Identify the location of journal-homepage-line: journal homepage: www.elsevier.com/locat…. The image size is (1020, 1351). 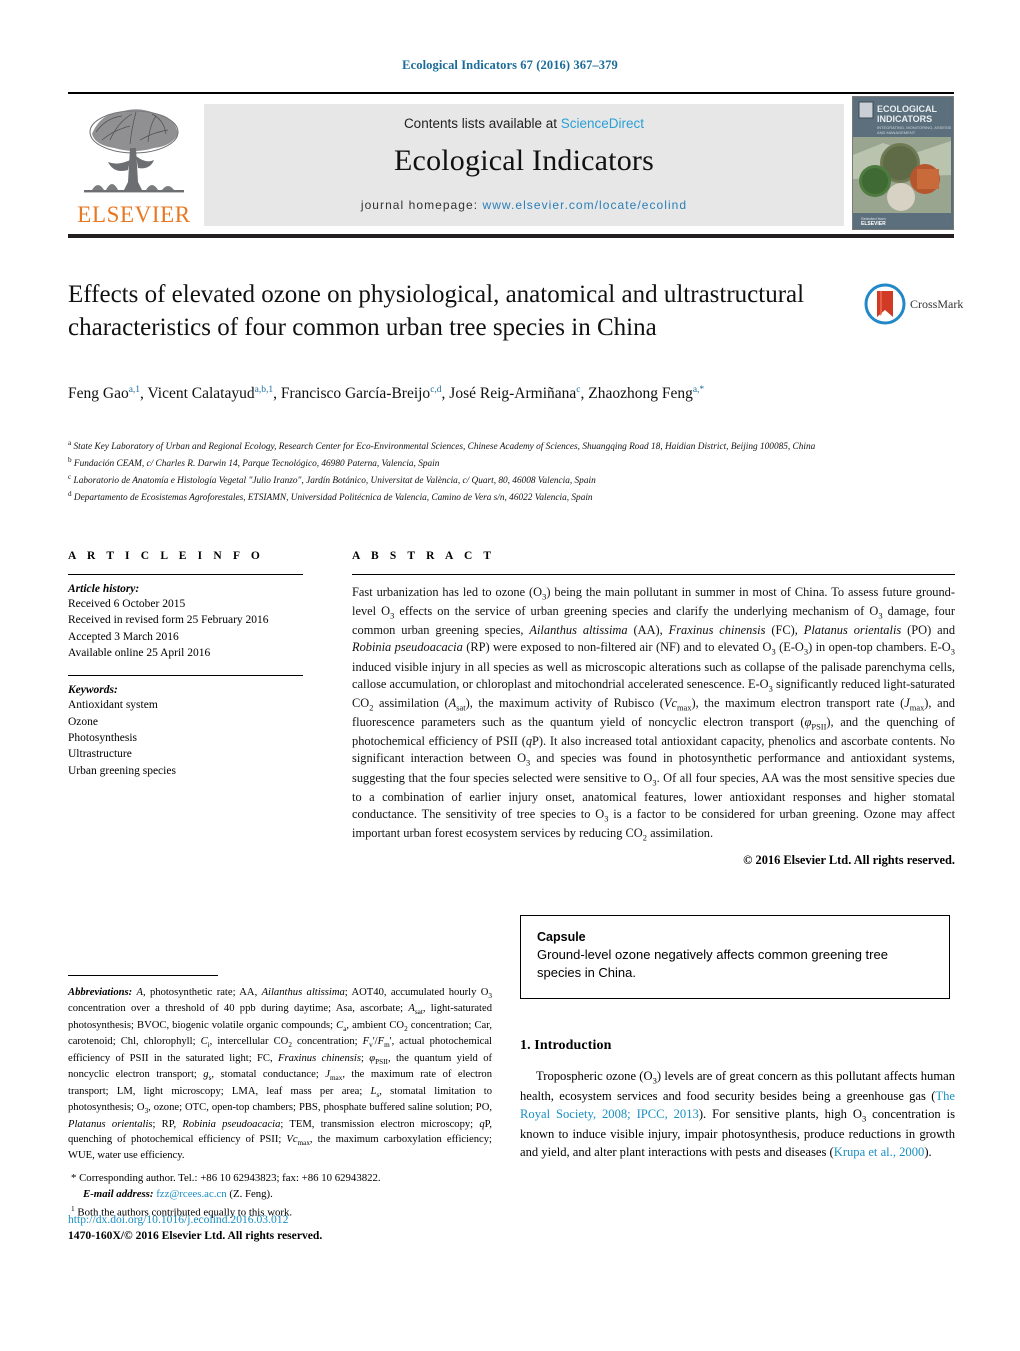
(524, 205).